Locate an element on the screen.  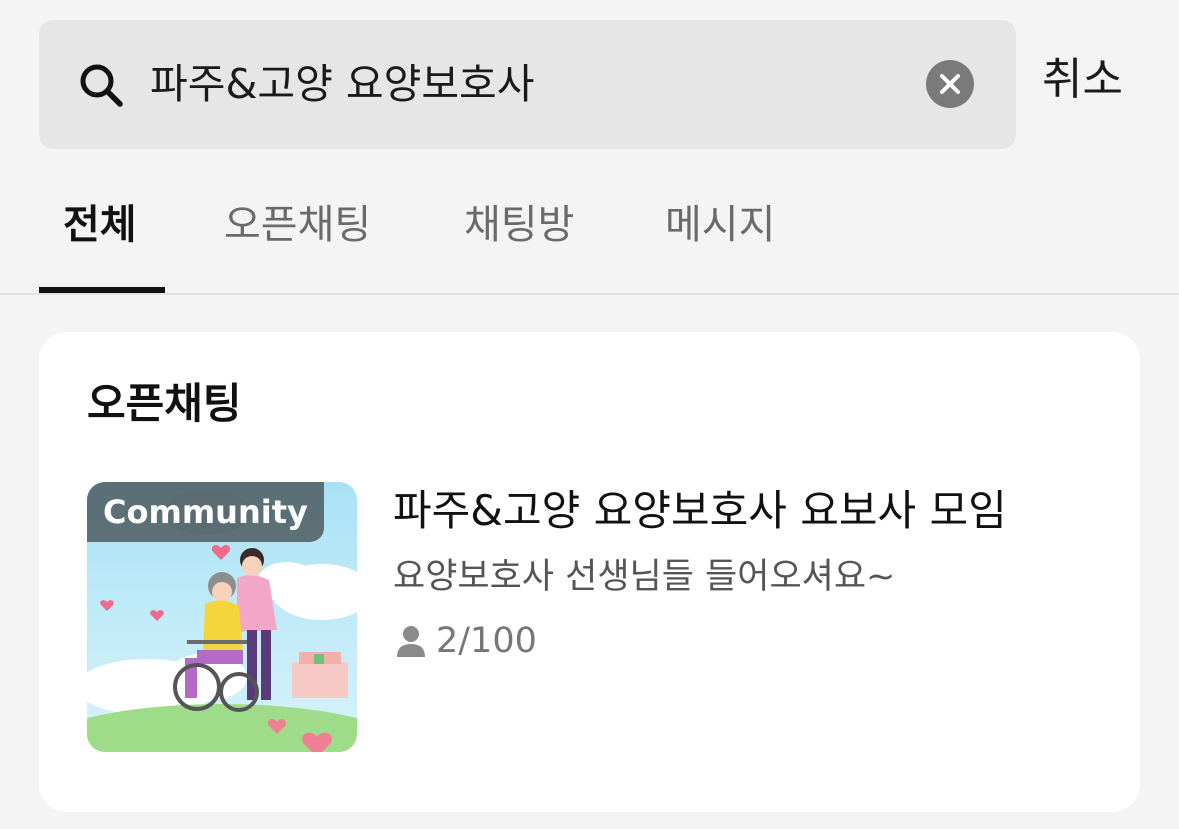
tab-messages: 메시지 is located at coordinates (720, 225).